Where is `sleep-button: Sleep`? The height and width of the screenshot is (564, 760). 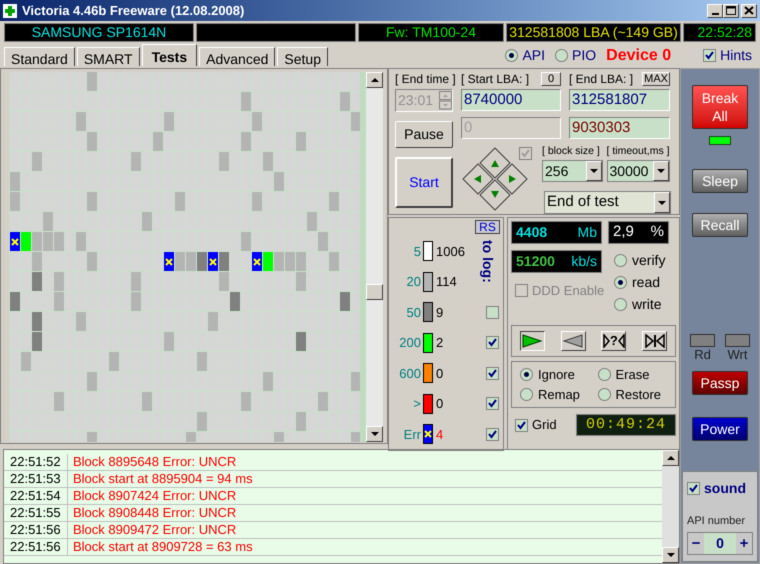 sleep-button: Sleep is located at coordinates (720, 181).